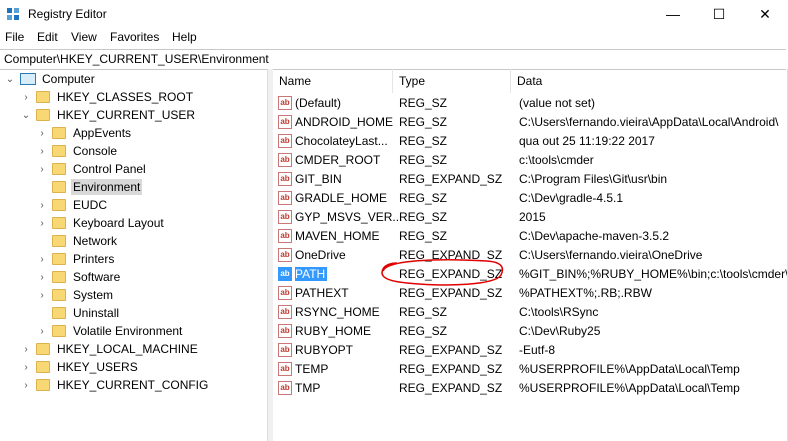 Image resolution: width=788 pixels, height=441 pixels. What do you see at coordinates (341, 198) in the screenshot?
I see `value-name: GRADLE_HOME` at bounding box center [341, 198].